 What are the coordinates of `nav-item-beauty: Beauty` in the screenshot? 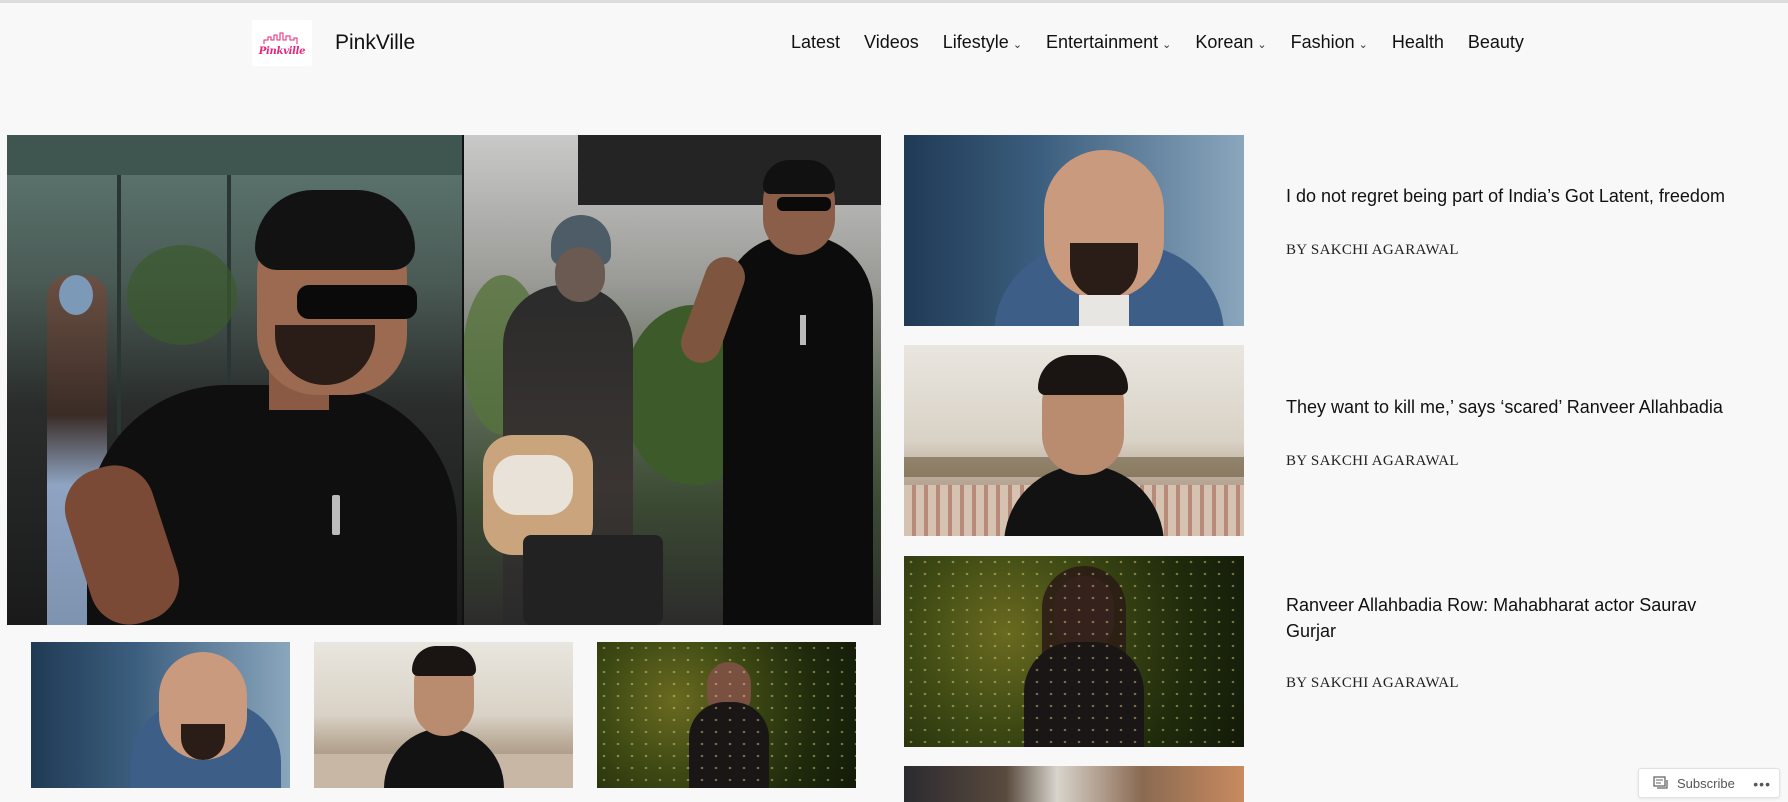 It's located at (1496, 42).